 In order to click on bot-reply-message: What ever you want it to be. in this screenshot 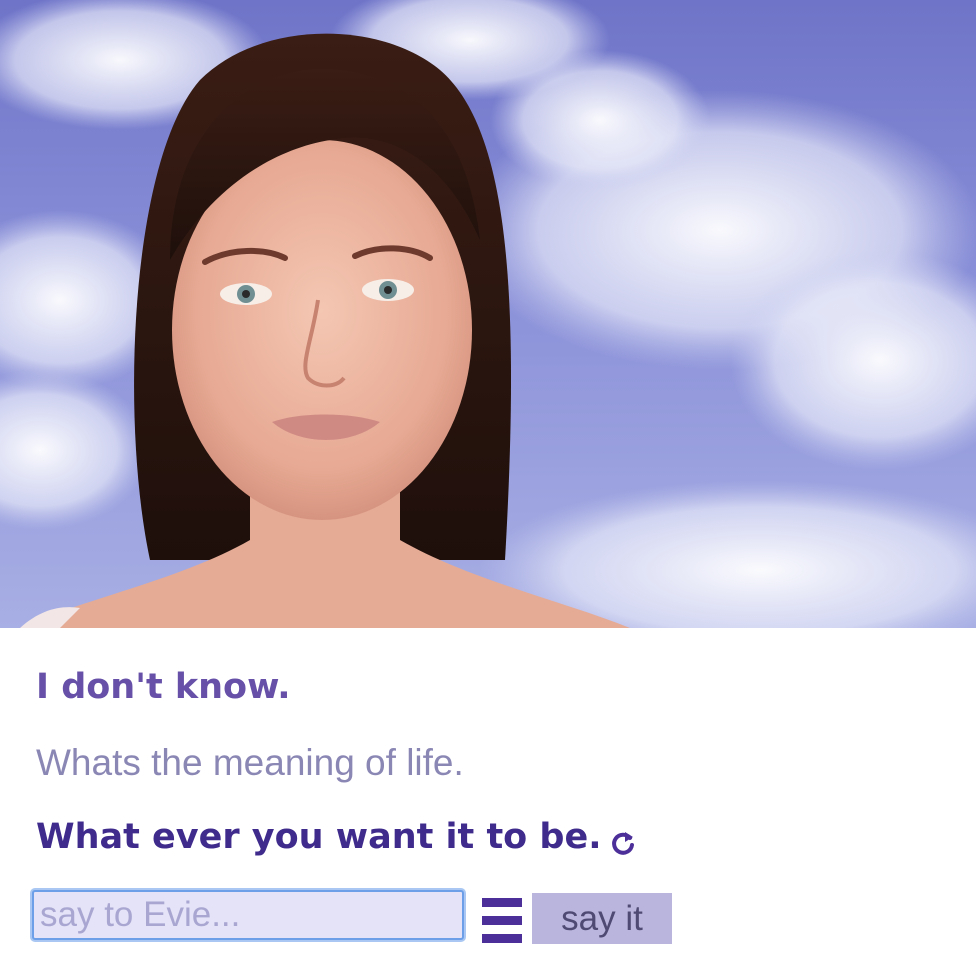, I will do `click(319, 837)`.